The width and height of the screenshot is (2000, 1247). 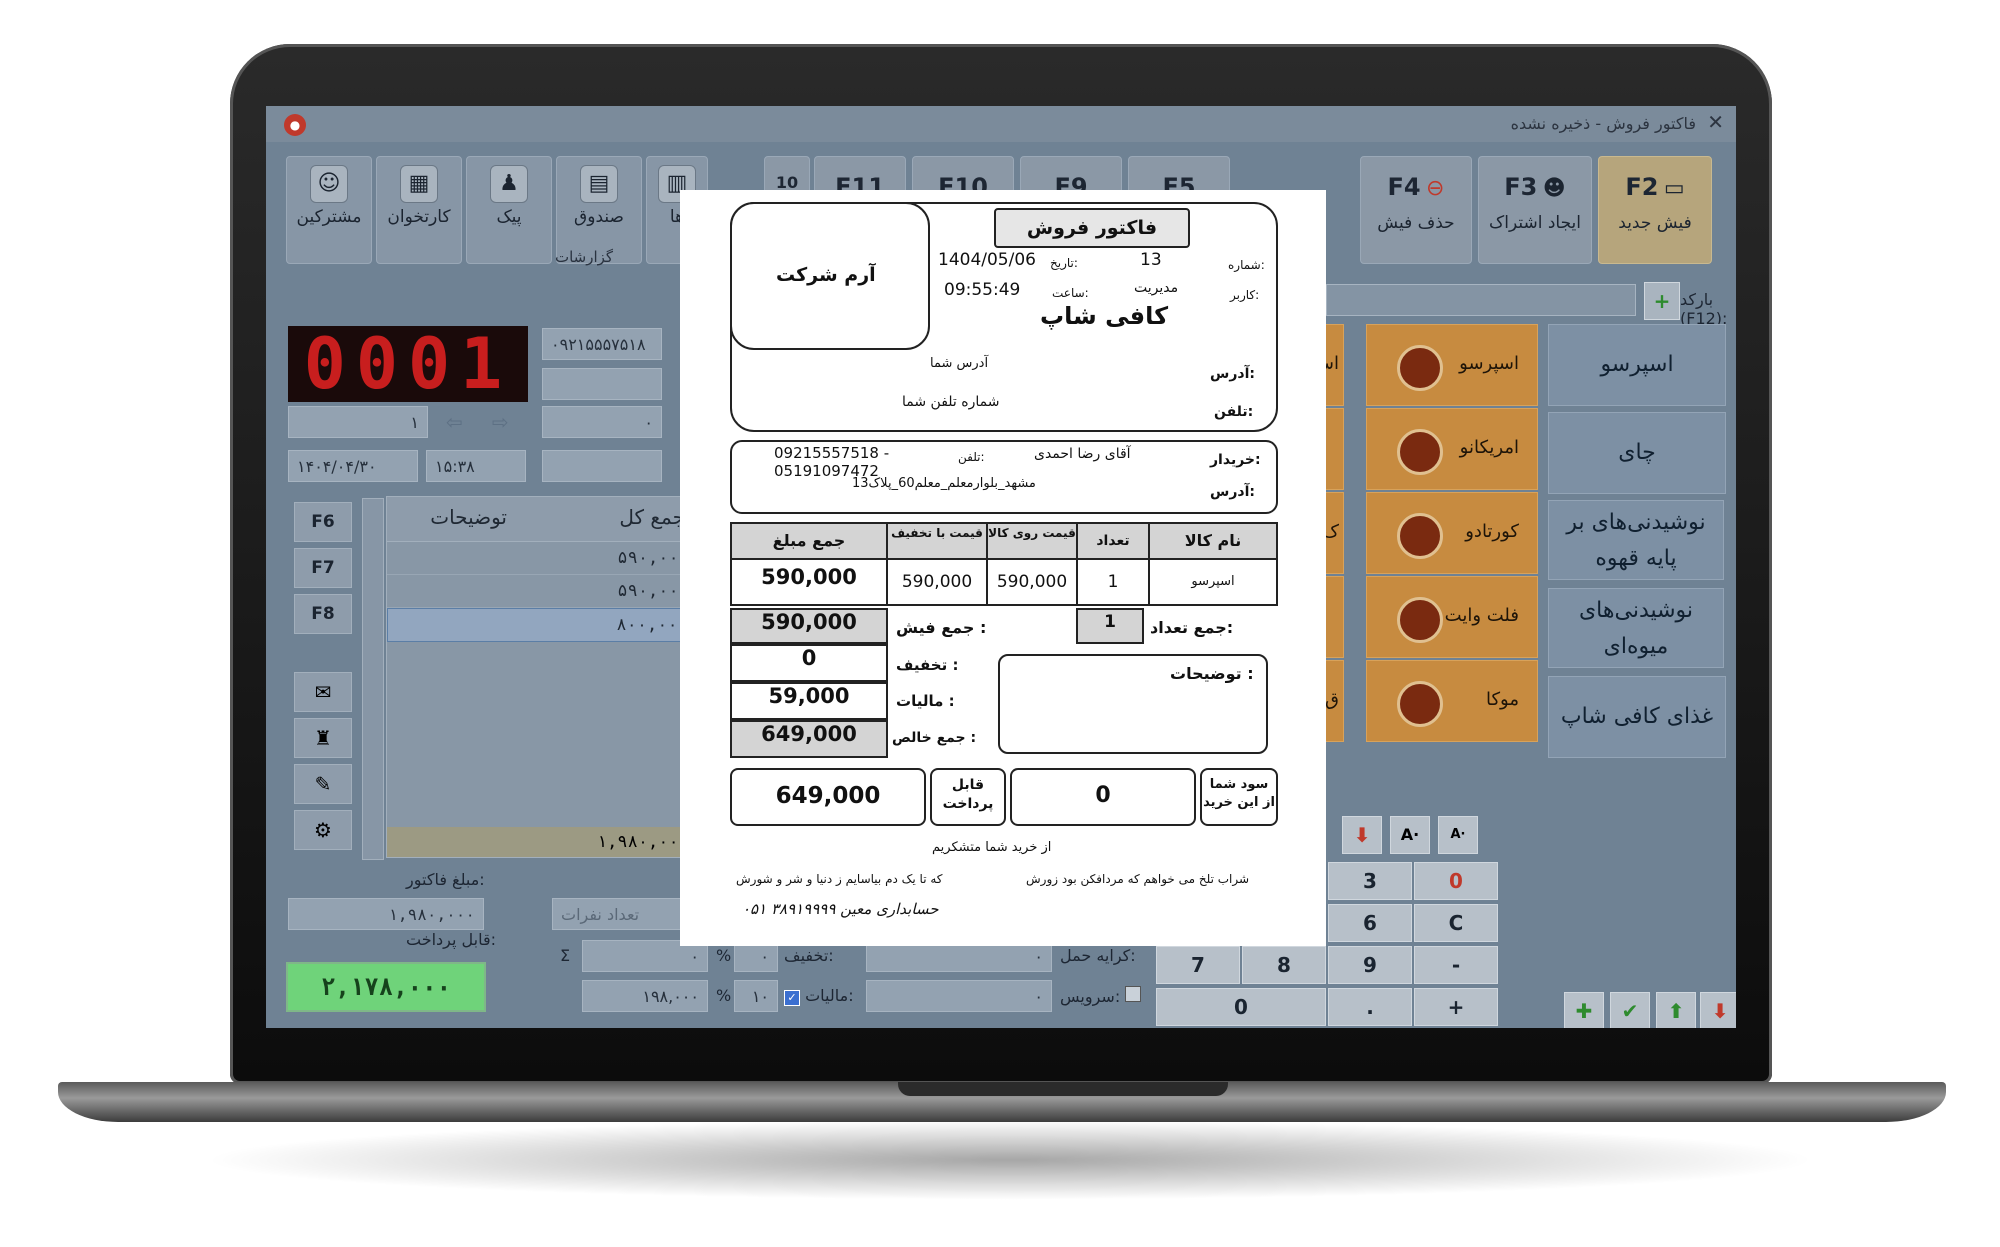 I want to click on f2-key-label: F2, so click(x=1642, y=187).